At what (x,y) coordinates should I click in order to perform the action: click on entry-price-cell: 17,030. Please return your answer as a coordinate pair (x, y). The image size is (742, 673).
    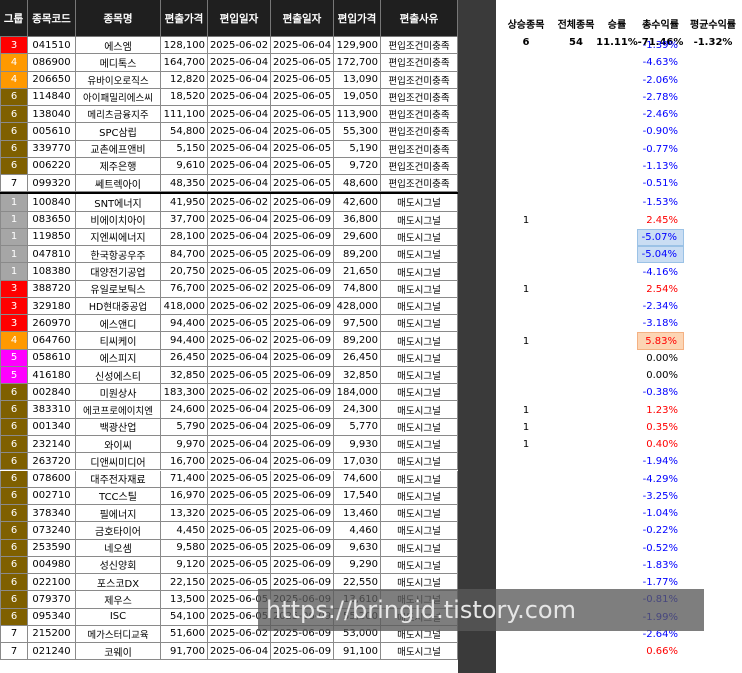
    Looking at the image, I should click on (357, 462).